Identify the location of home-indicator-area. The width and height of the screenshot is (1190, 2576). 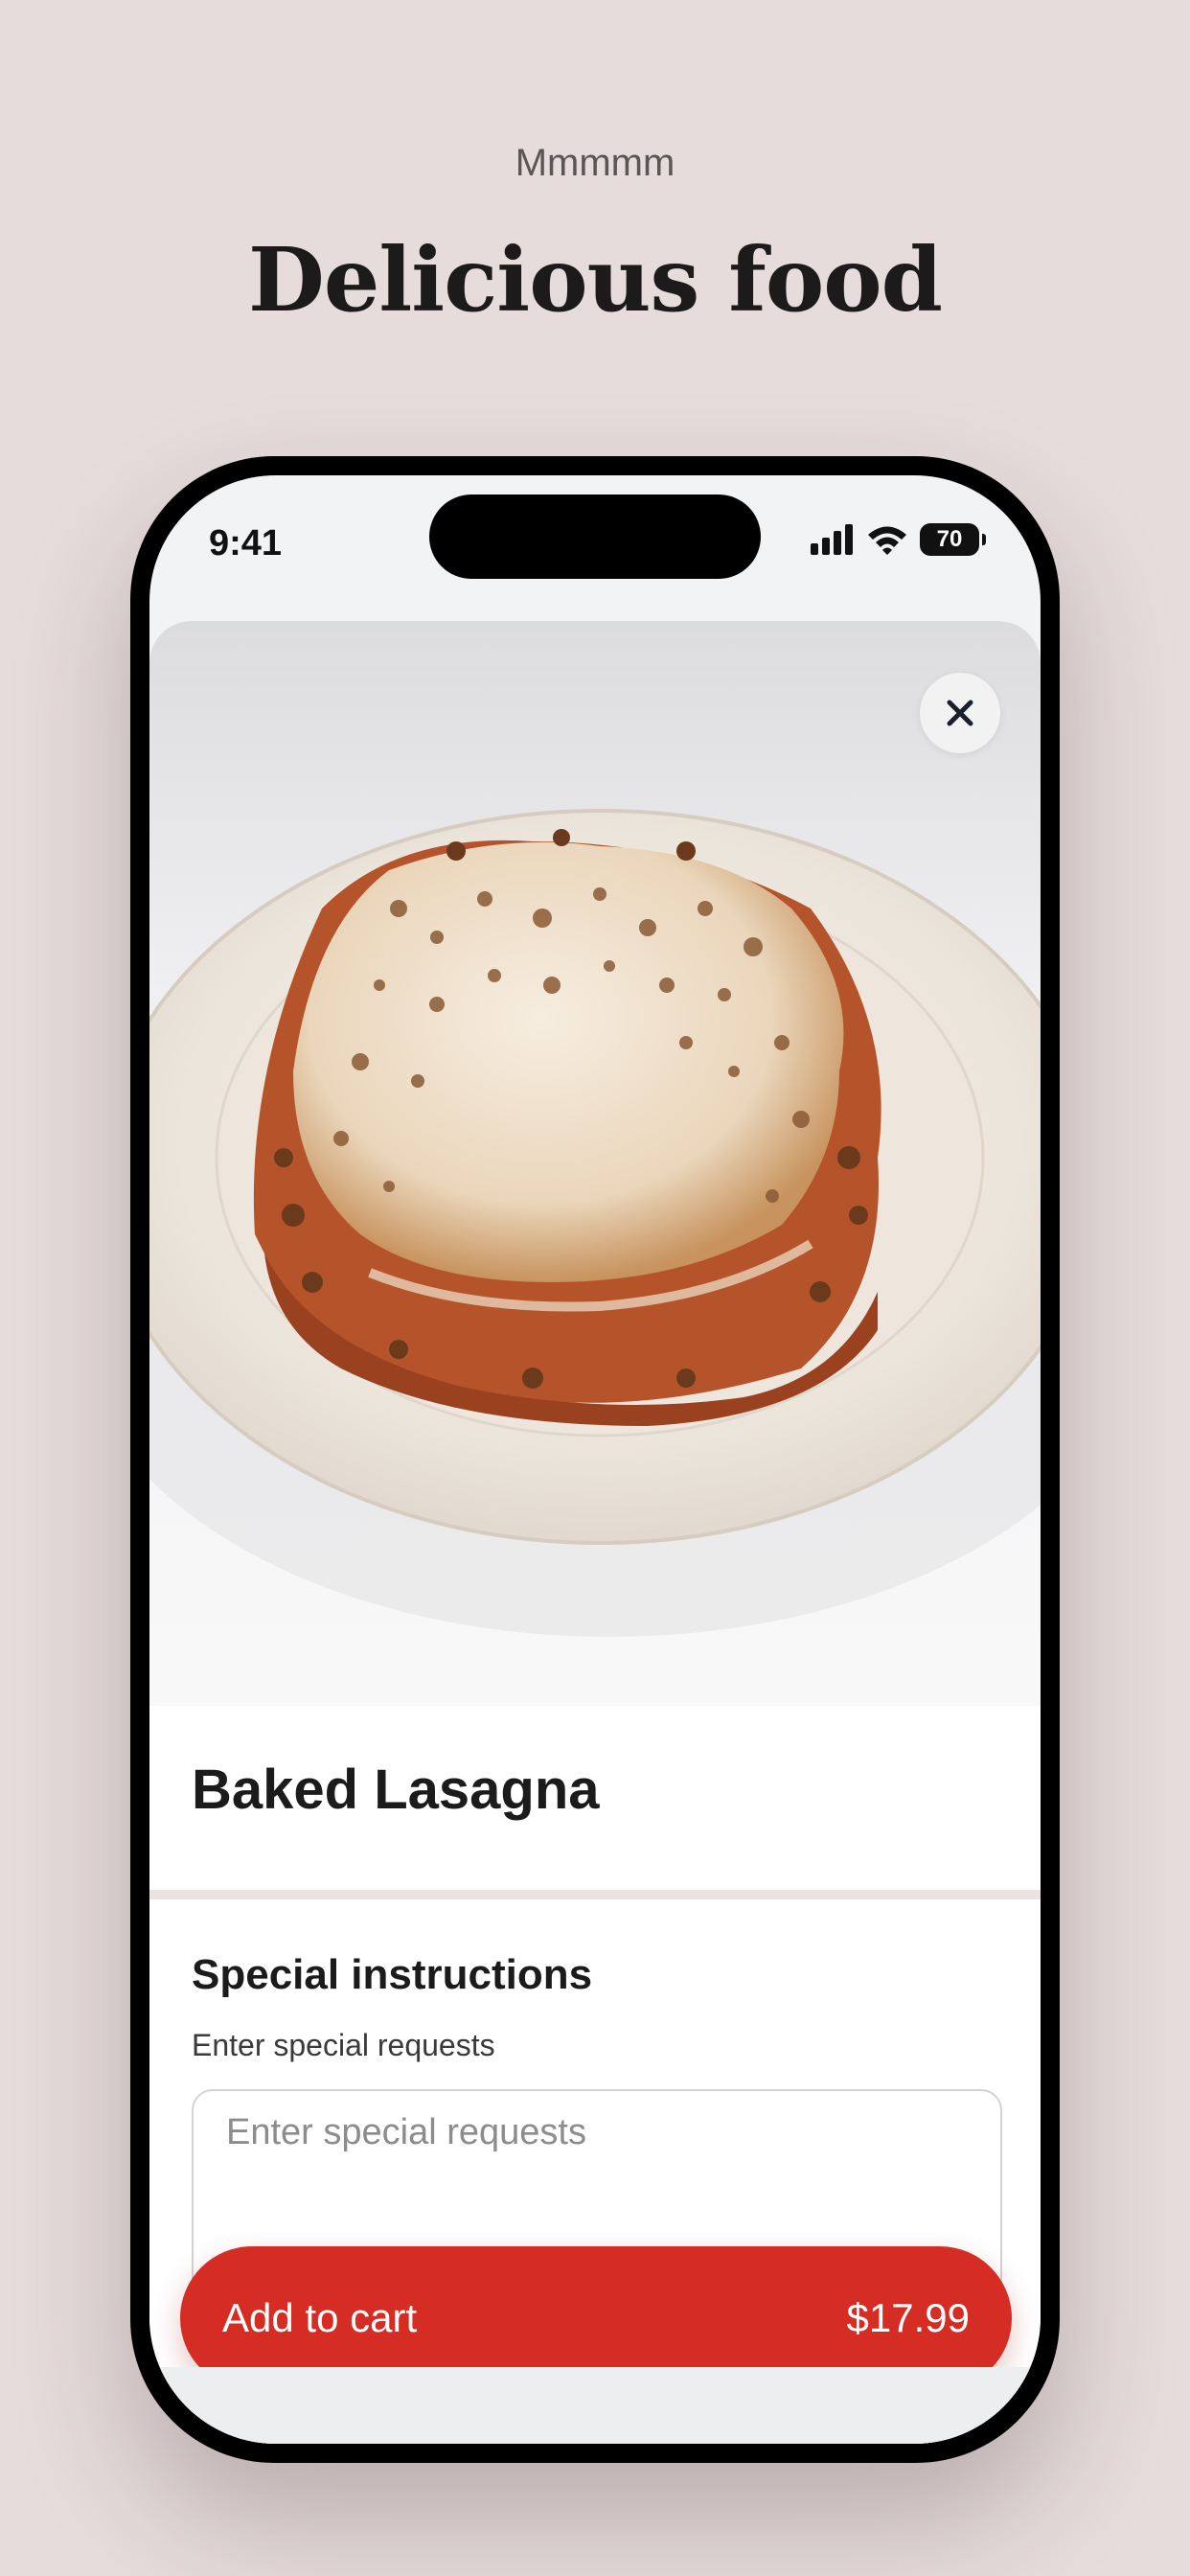
(595, 2405).